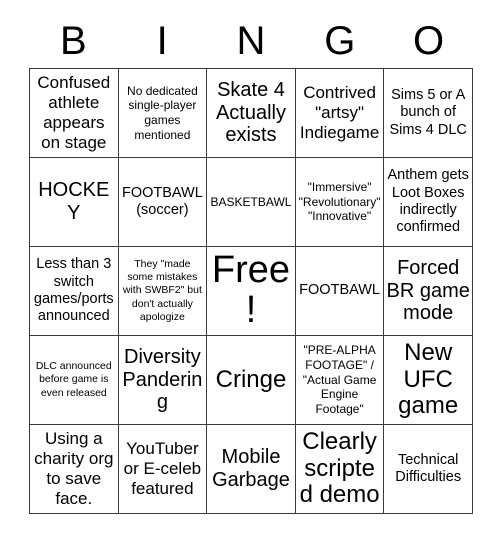  I want to click on bingo-cell-i2: FOOTBAWL (soccer), so click(163, 202).